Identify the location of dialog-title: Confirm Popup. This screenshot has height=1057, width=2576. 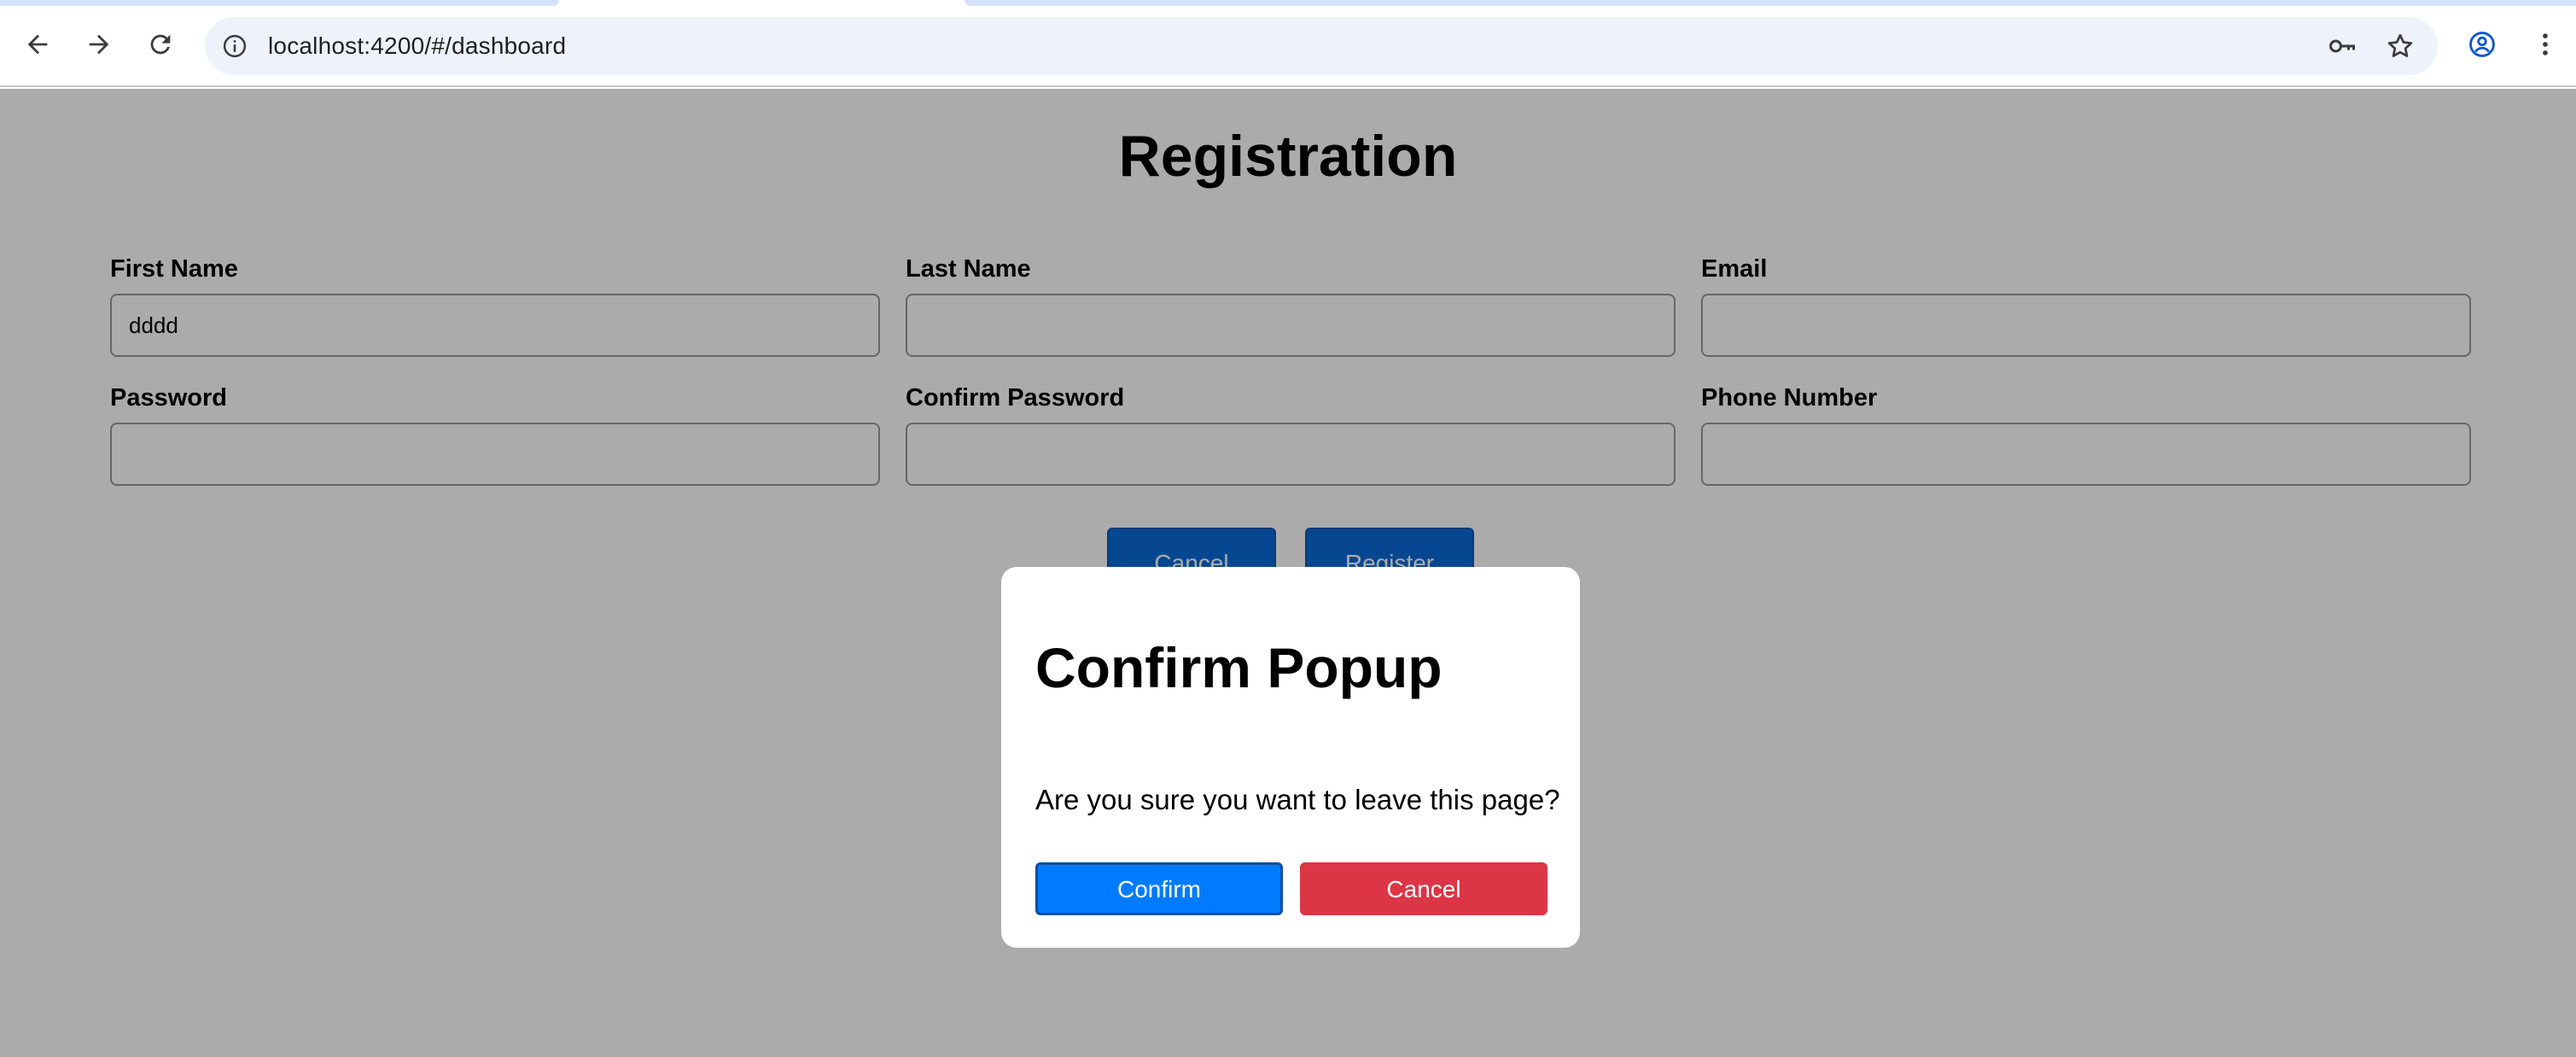
(1238, 667).